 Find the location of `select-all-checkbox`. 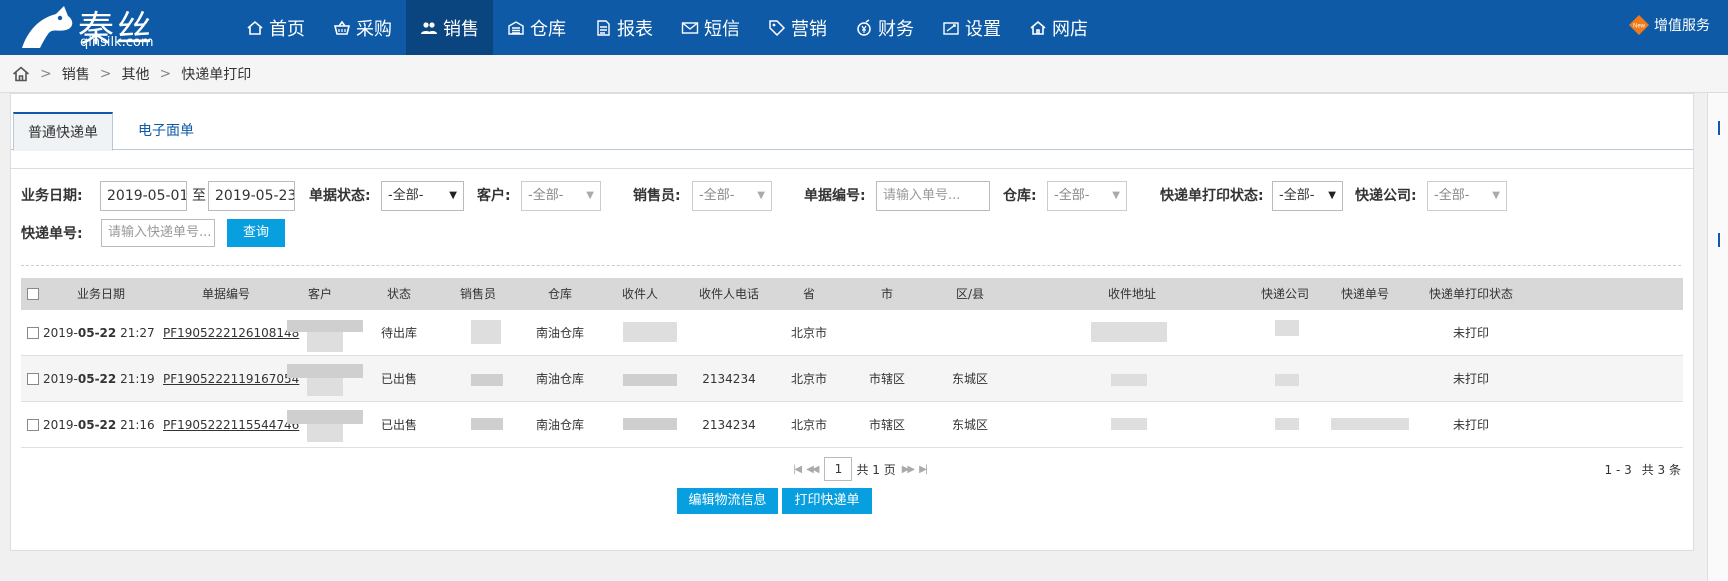

select-all-checkbox is located at coordinates (33, 294).